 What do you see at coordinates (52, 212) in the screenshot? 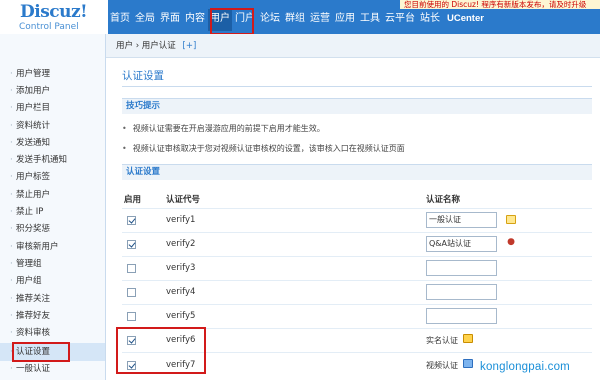
I see `sidebar-item-ban-ip: · 禁止 IP` at bounding box center [52, 212].